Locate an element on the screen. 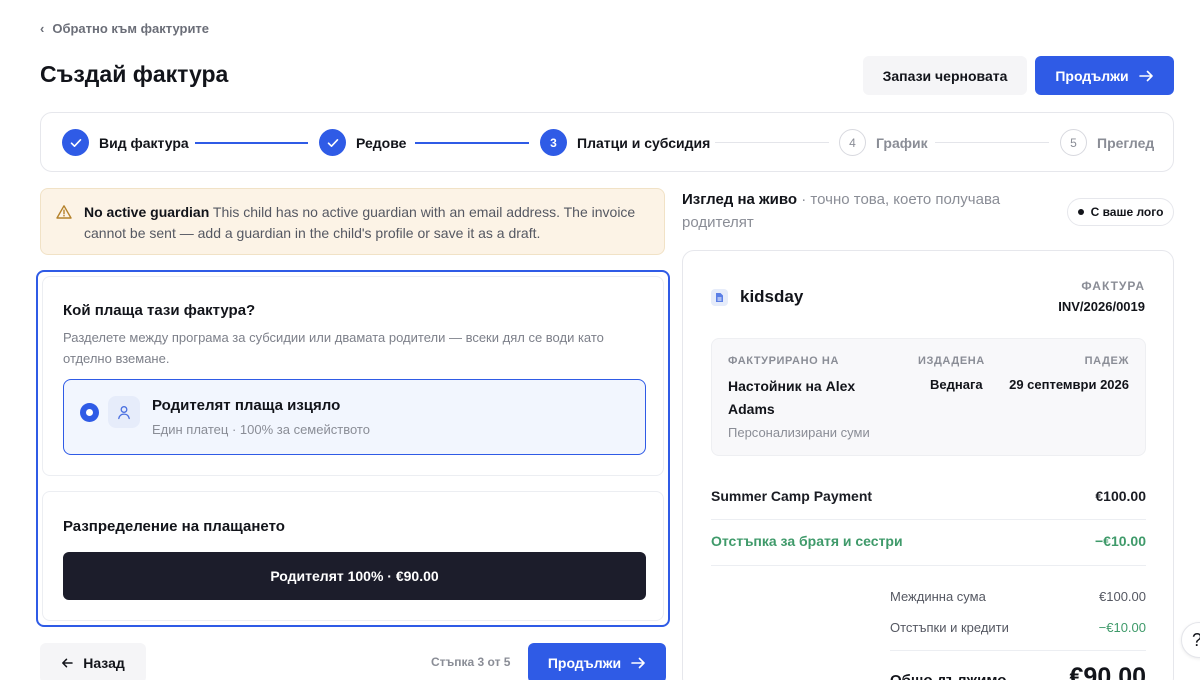 The height and width of the screenshot is (680, 1200). step-invoice-type: Вид фактура is located at coordinates (125, 142).